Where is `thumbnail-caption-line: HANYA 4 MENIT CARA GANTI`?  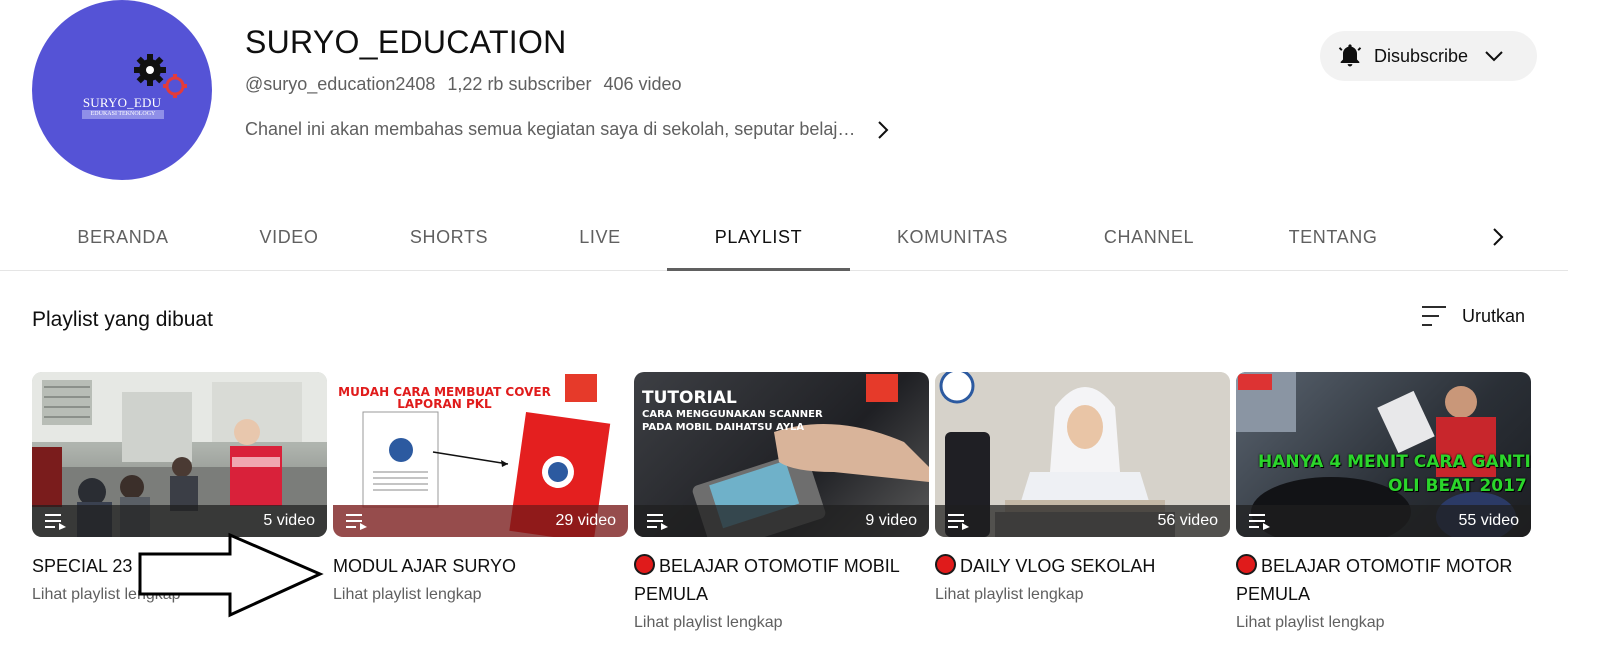 thumbnail-caption-line: HANYA 4 MENIT CARA GANTI is located at coordinates (1394, 462).